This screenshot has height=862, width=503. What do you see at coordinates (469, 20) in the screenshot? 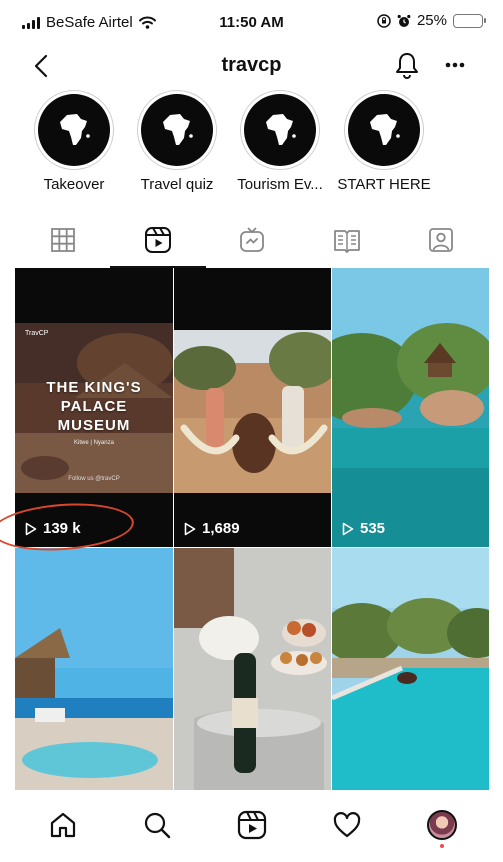
I see `battery-icon` at bounding box center [469, 20].